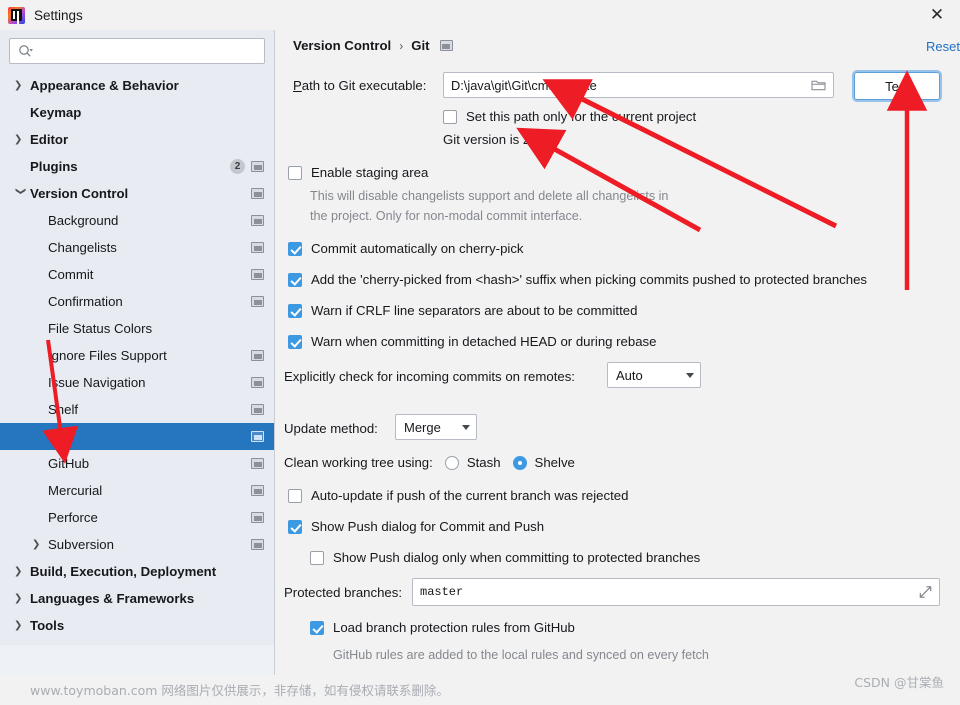 The height and width of the screenshot is (705, 960). What do you see at coordinates (137, 598) in the screenshot?
I see `sidebar-item-languages-frameworks: ❯ Languages & Frameworks` at bounding box center [137, 598].